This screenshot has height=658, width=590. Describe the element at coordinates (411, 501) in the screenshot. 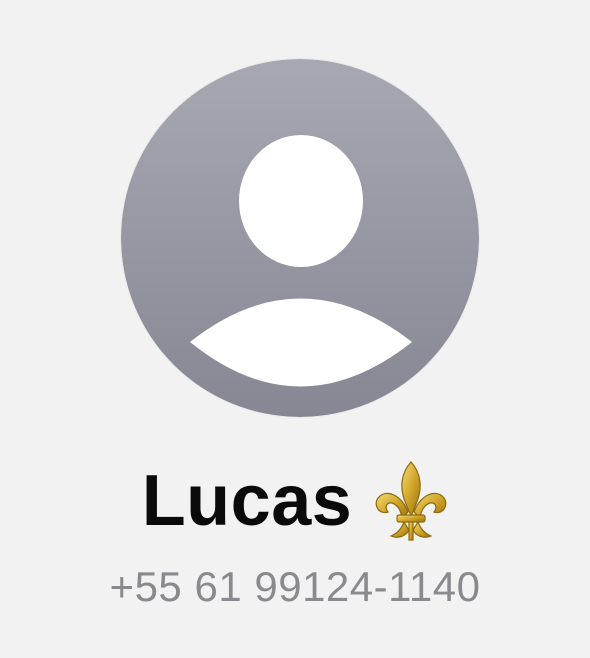

I see `fleur-de-lis-icon` at that location.